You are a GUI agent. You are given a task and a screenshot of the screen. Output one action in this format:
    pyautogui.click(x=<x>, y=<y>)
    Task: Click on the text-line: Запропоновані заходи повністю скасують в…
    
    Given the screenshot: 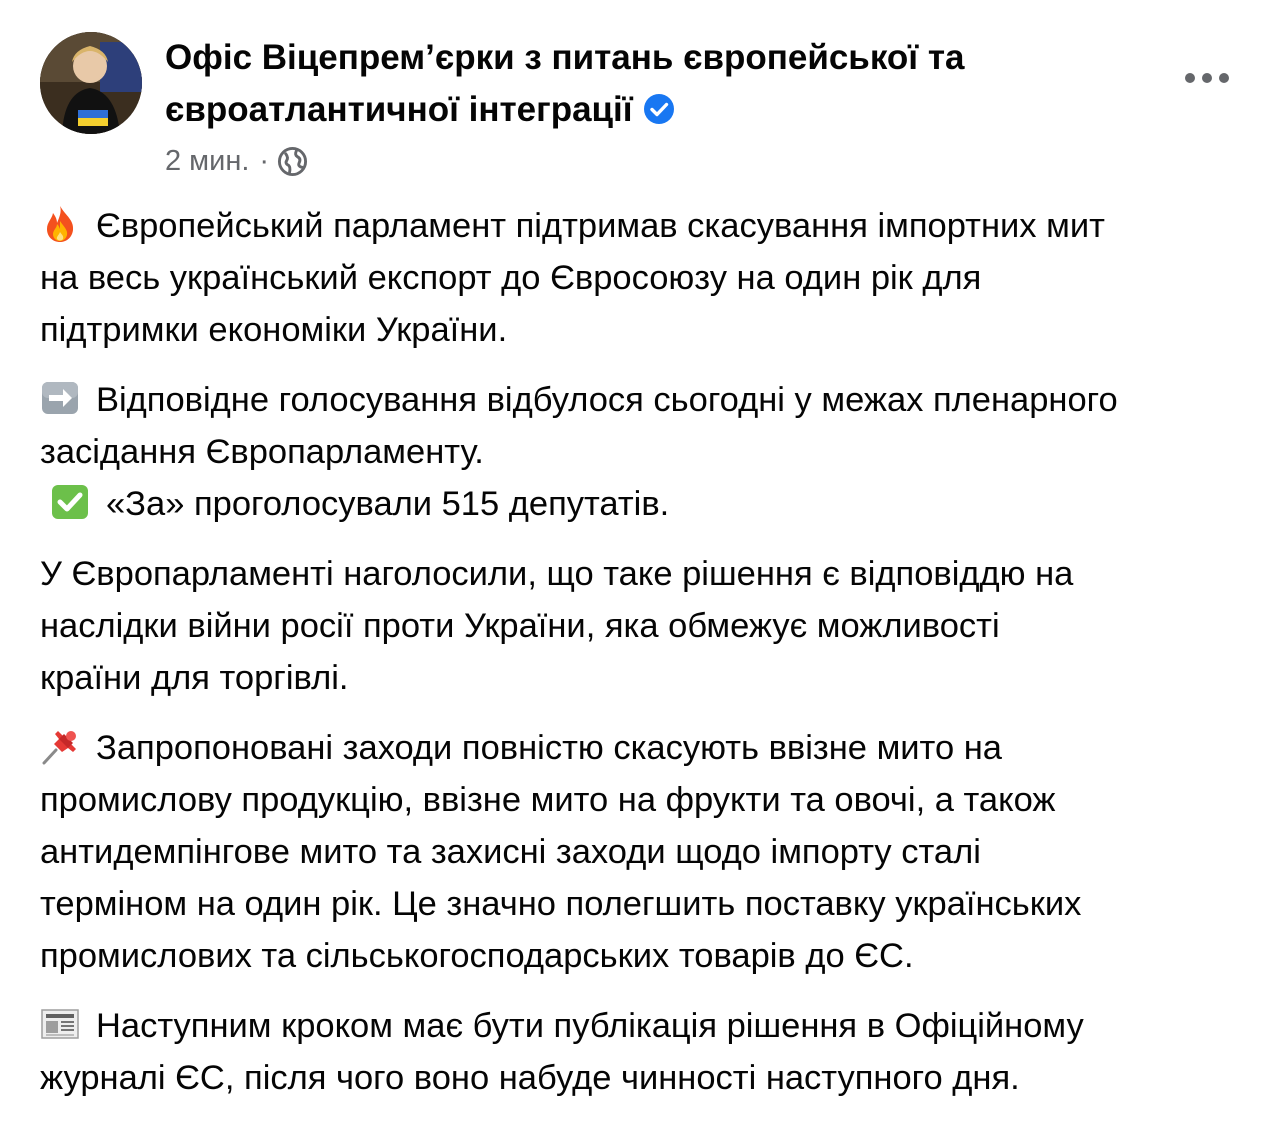 What is the action you would take?
    pyautogui.click(x=652, y=748)
    